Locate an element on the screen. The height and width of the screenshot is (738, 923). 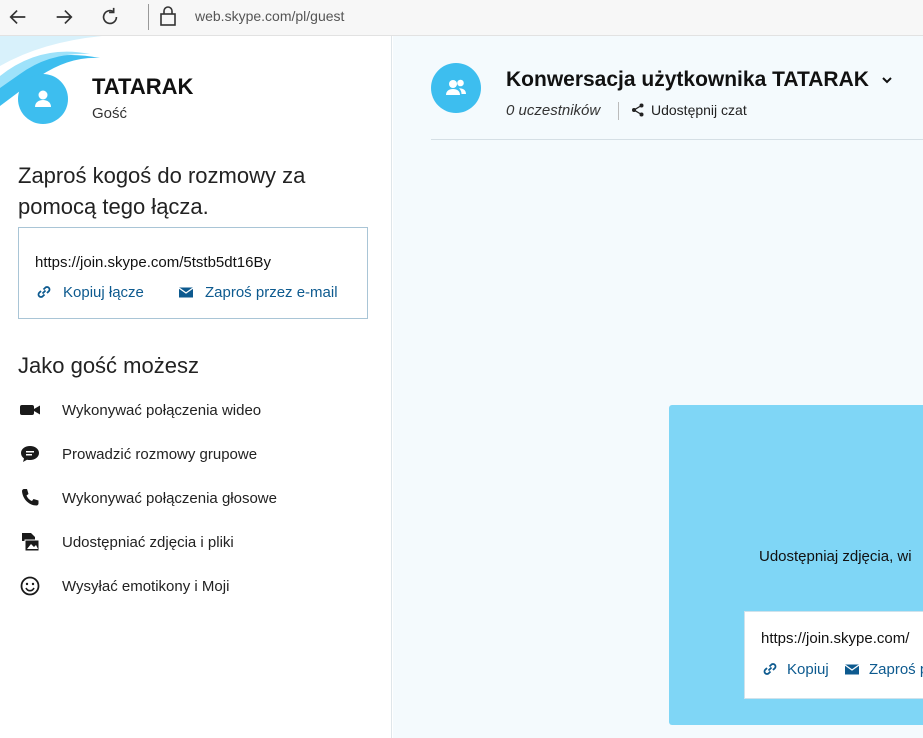
refresh-icon is located at coordinates (110, 16).